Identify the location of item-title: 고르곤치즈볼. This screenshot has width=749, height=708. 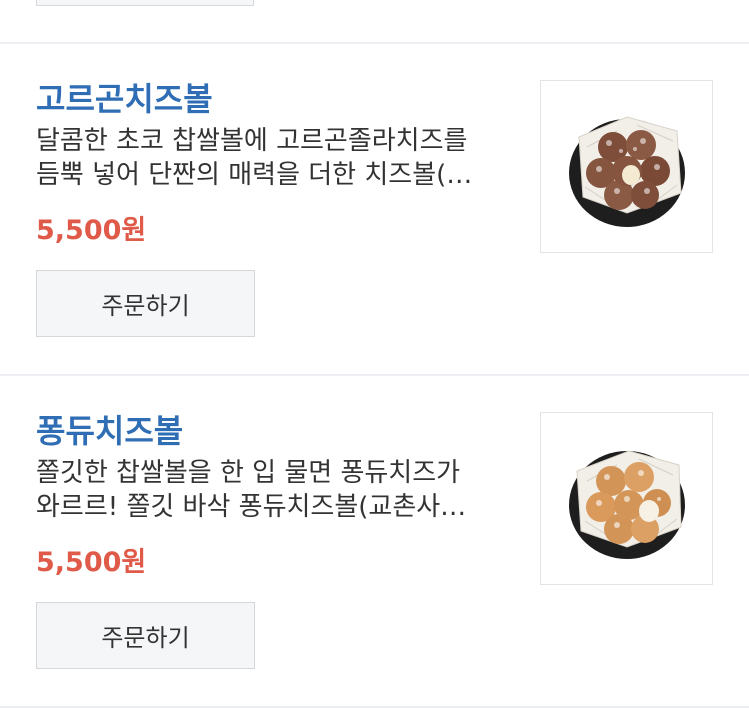
(124, 97).